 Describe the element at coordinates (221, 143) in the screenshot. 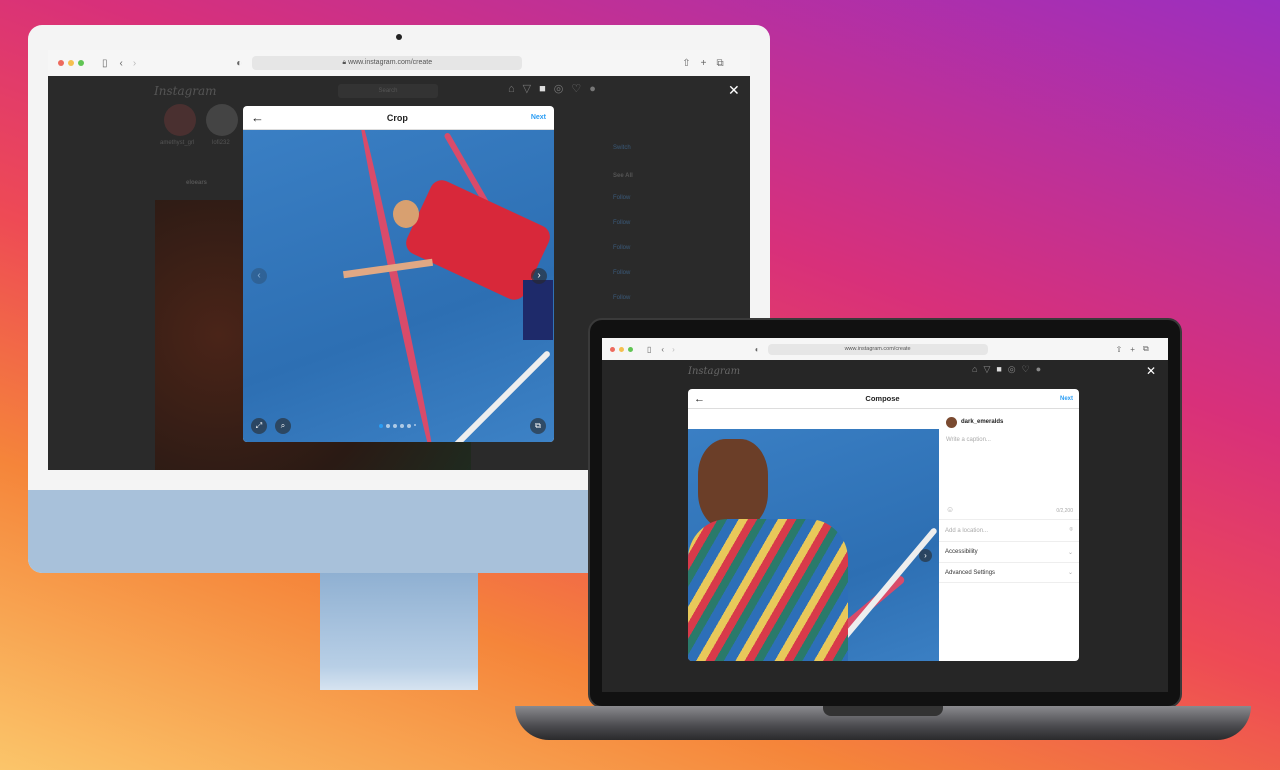

I see `story-label: lofi232` at that location.